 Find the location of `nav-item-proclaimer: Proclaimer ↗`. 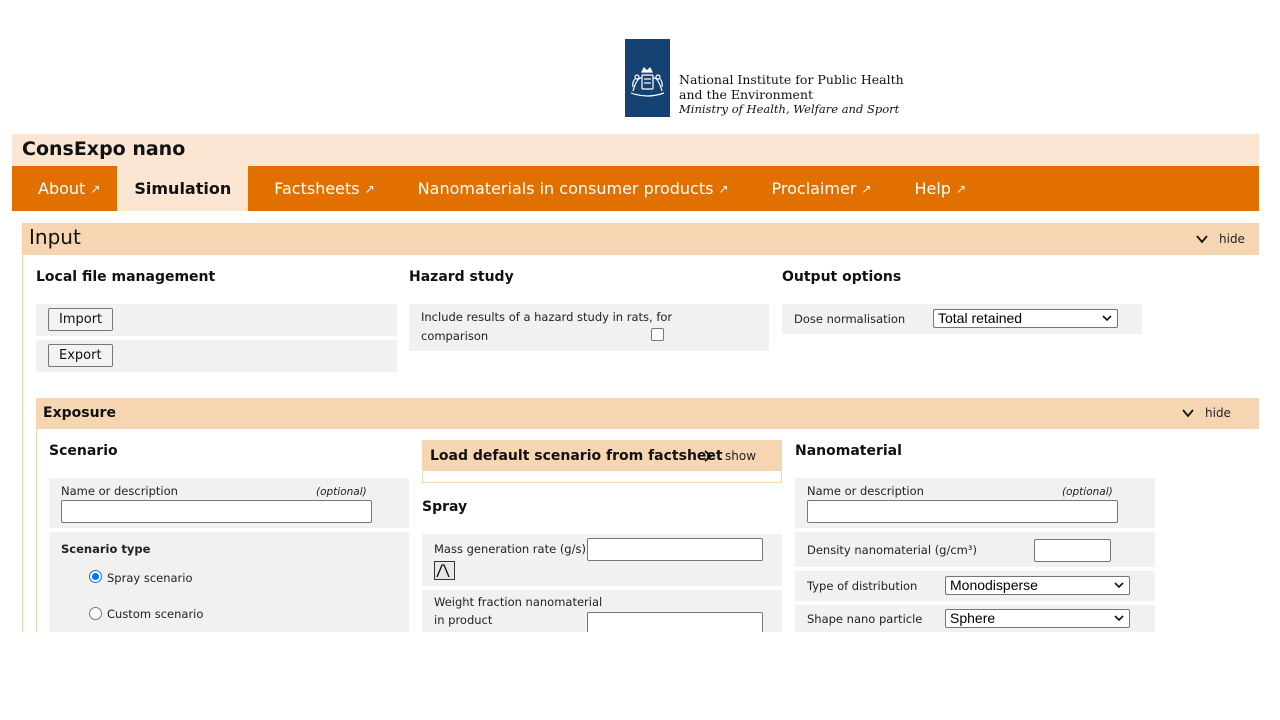

nav-item-proclaimer: Proclaimer ↗ is located at coordinates (817, 188).